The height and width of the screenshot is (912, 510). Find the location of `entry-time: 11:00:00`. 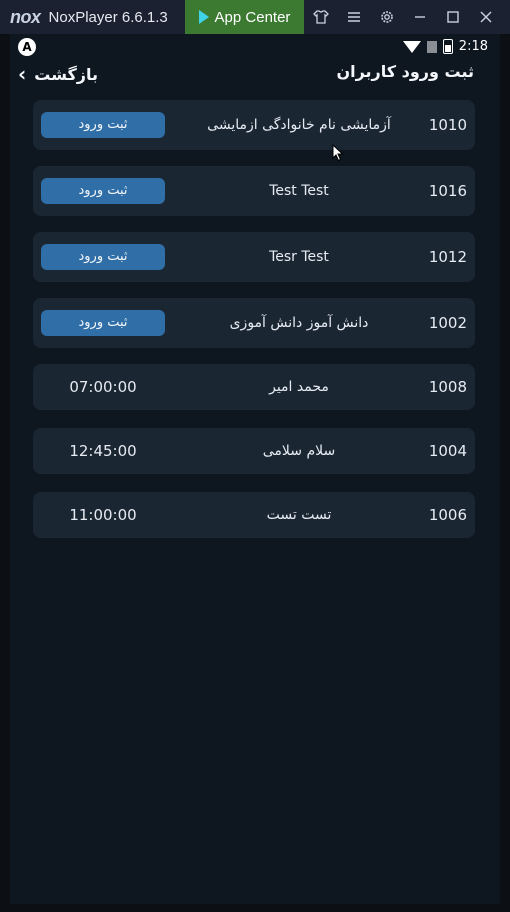

entry-time: 11:00:00 is located at coordinates (103, 515).